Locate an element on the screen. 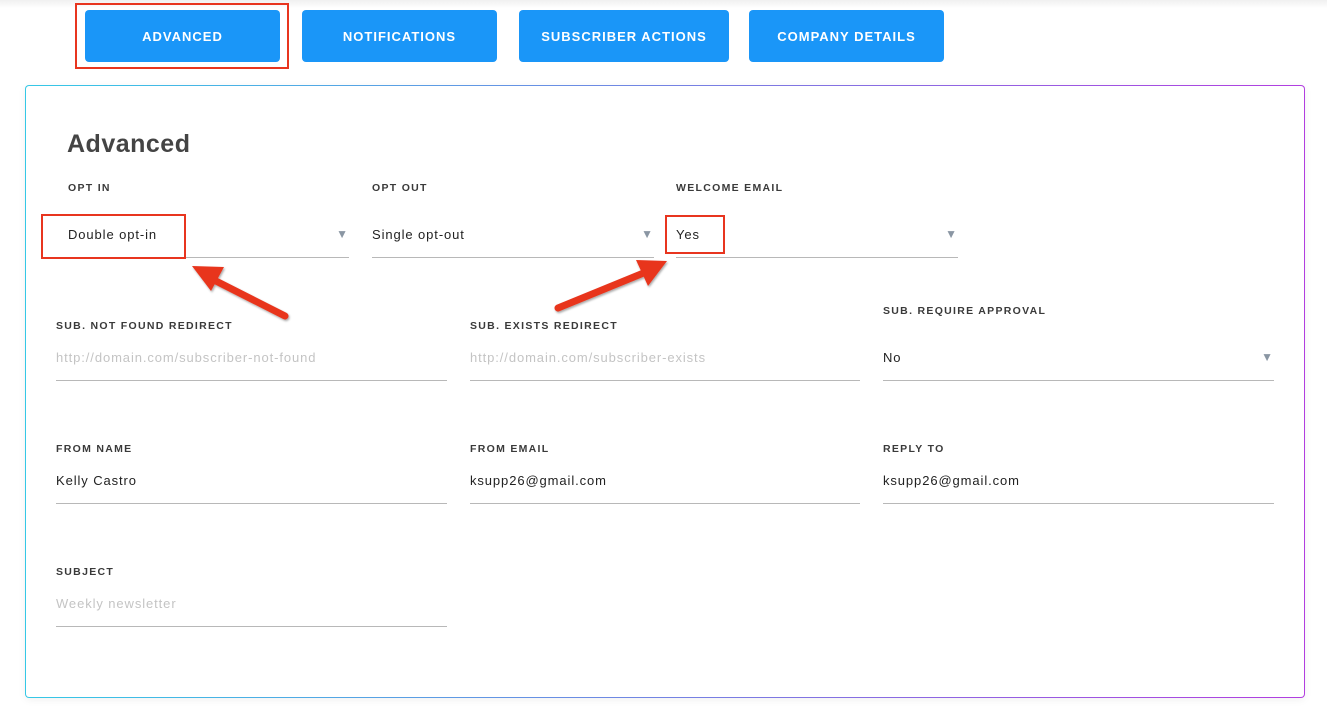 The image size is (1327, 711). annotation-arrows is located at coordinates (429, 290).